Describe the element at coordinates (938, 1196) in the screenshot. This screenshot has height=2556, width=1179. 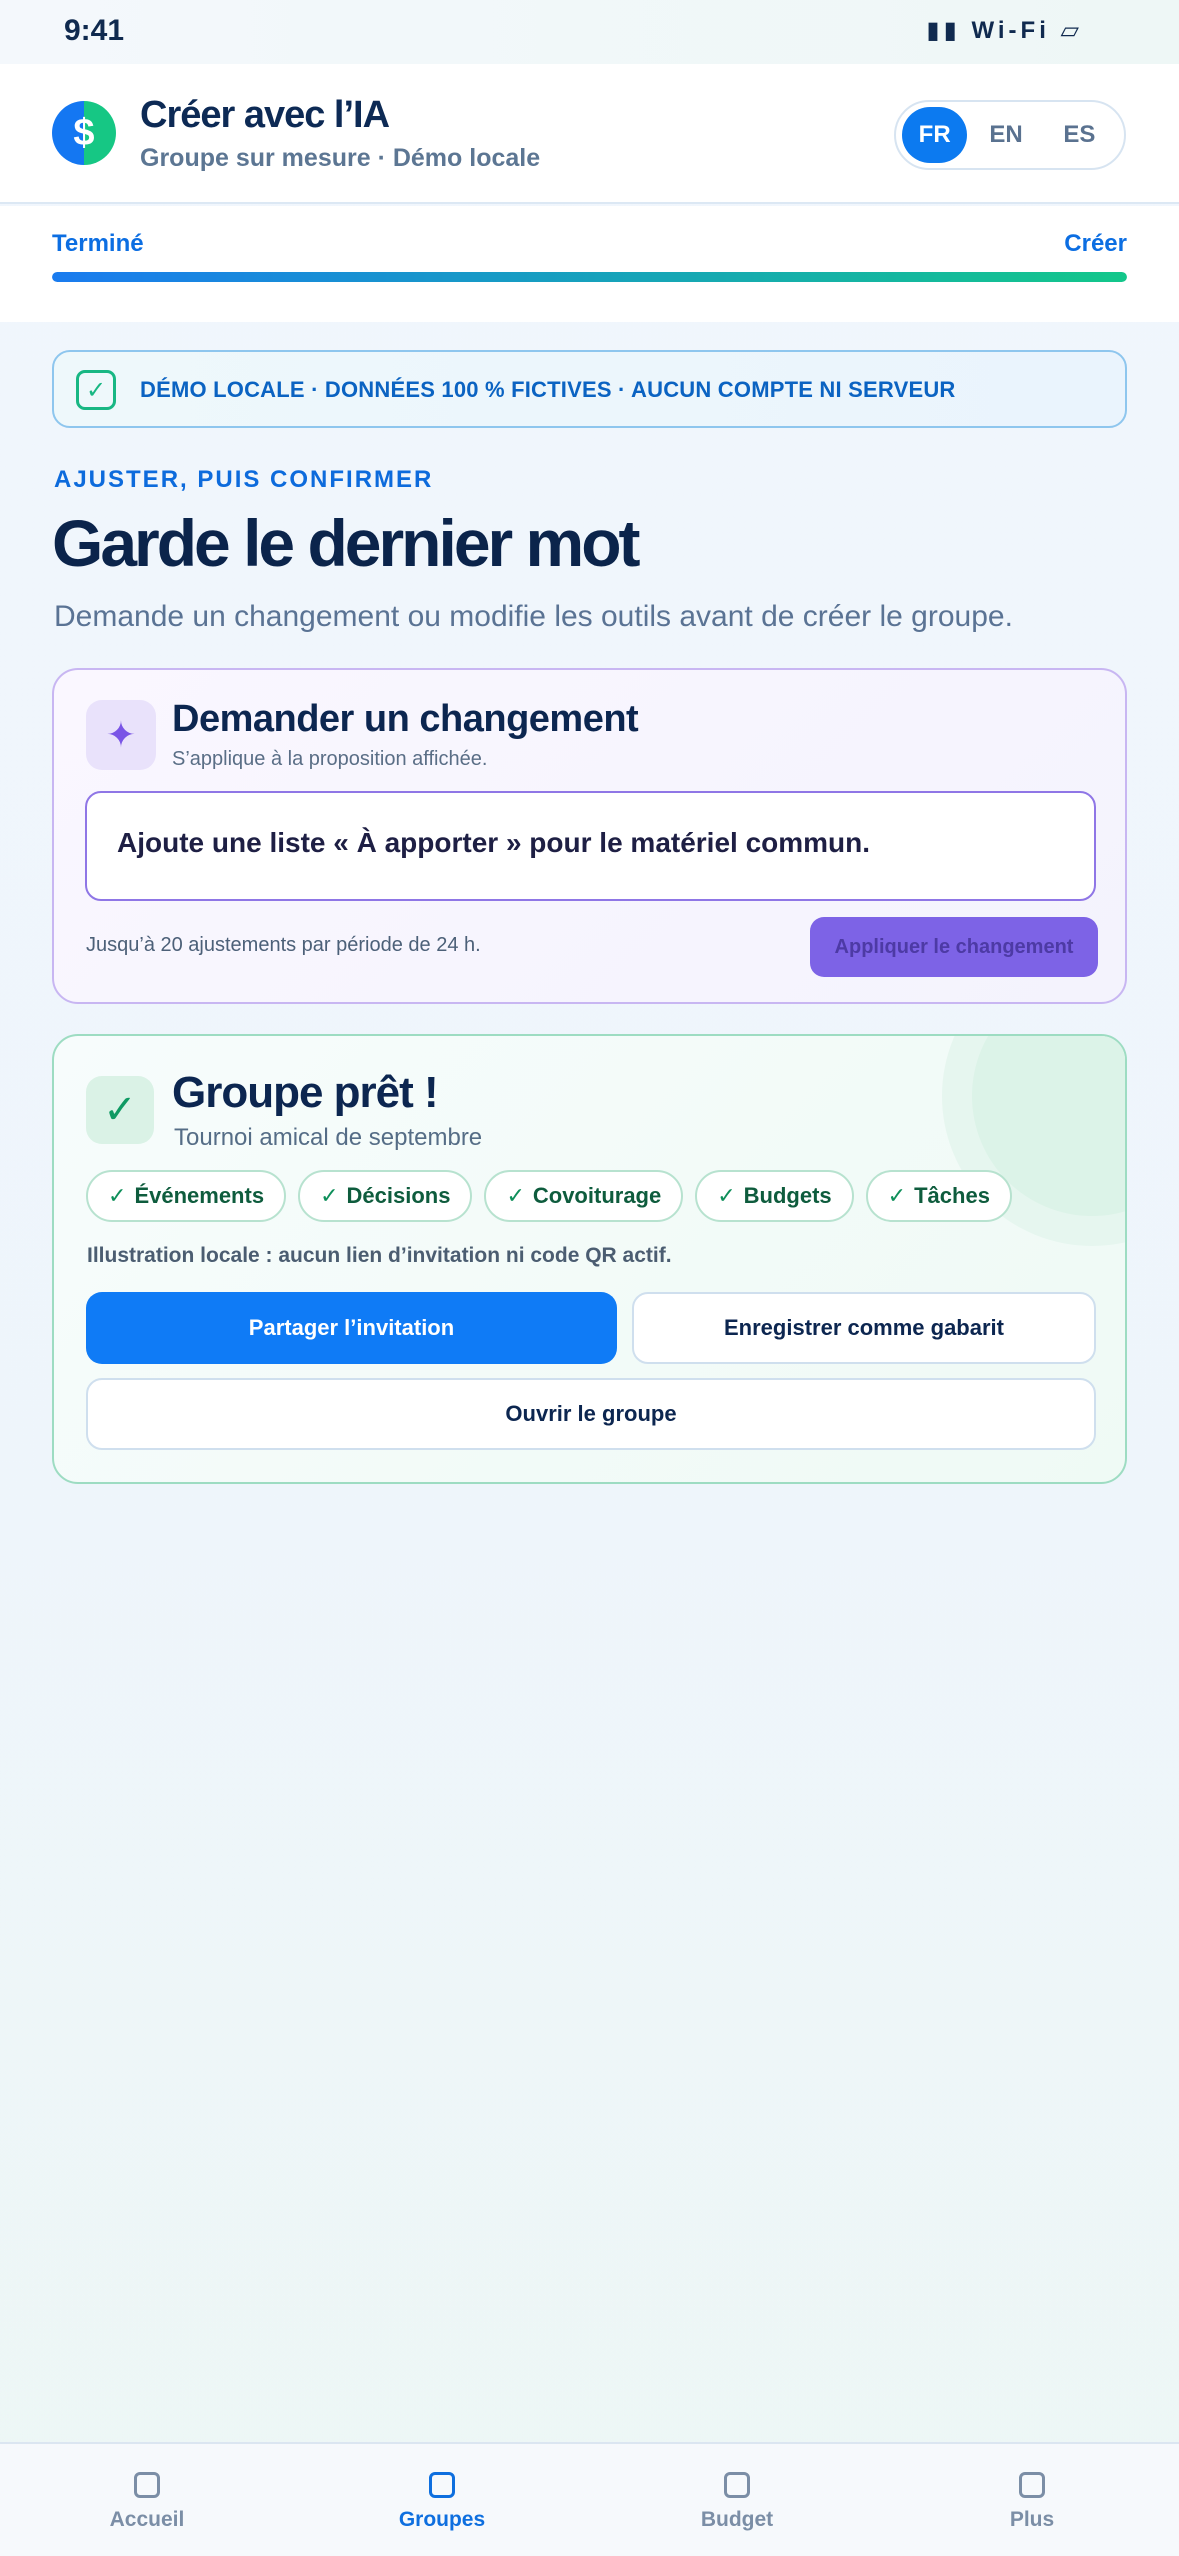
I see `tool-chip-tasks: ✓ Tâches` at that location.